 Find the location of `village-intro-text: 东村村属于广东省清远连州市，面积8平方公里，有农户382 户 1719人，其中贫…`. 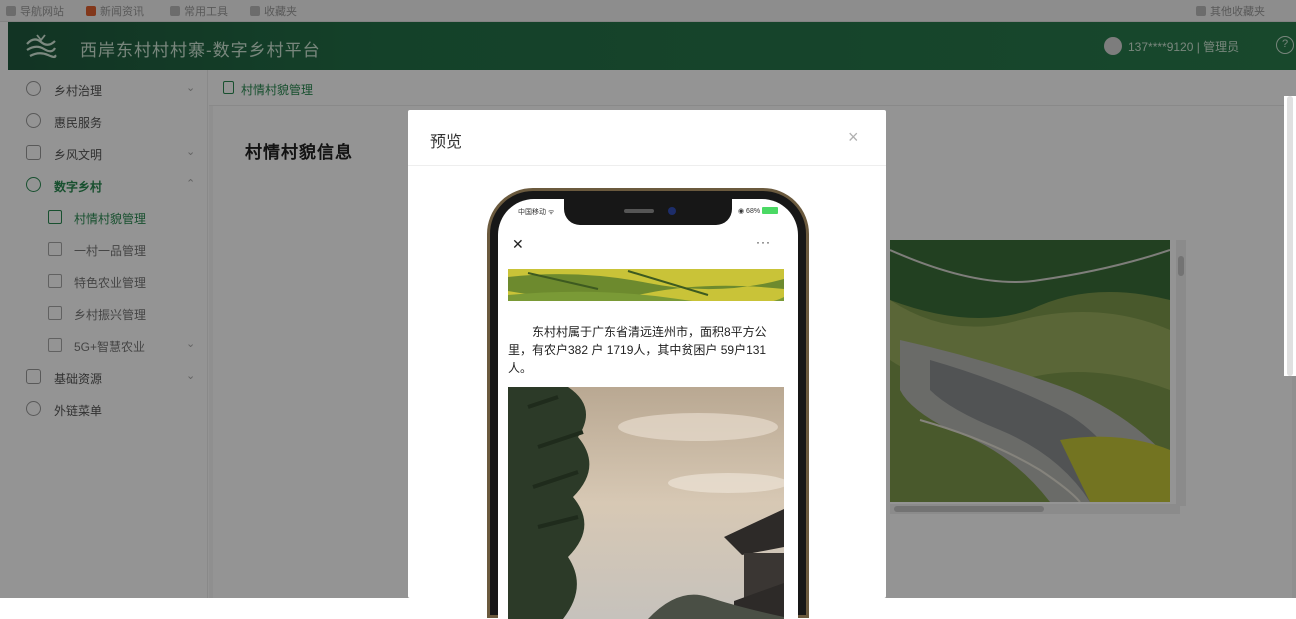

village-intro-text: 东村村属于广东省清远连州市，面积8平方公里，有农户382 户 1719人，其中贫… is located at coordinates (637, 350).